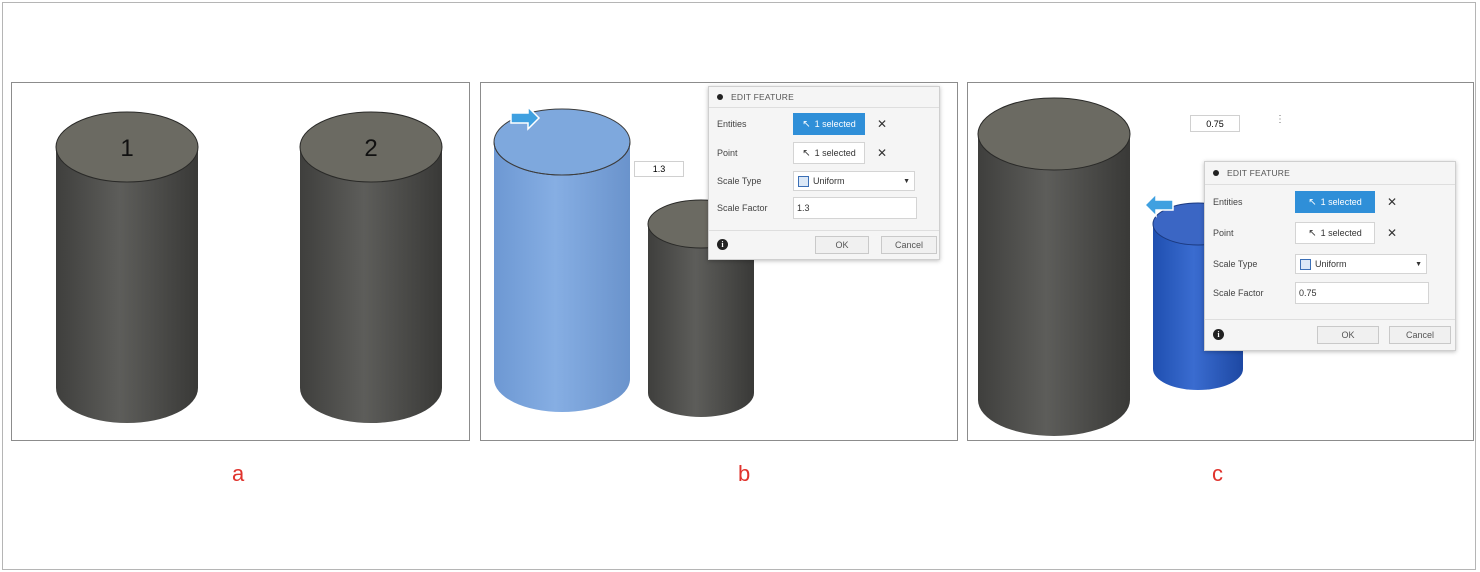  Describe the element at coordinates (126, 148) in the screenshot. I see `cylinder-1-label: 1` at that location.